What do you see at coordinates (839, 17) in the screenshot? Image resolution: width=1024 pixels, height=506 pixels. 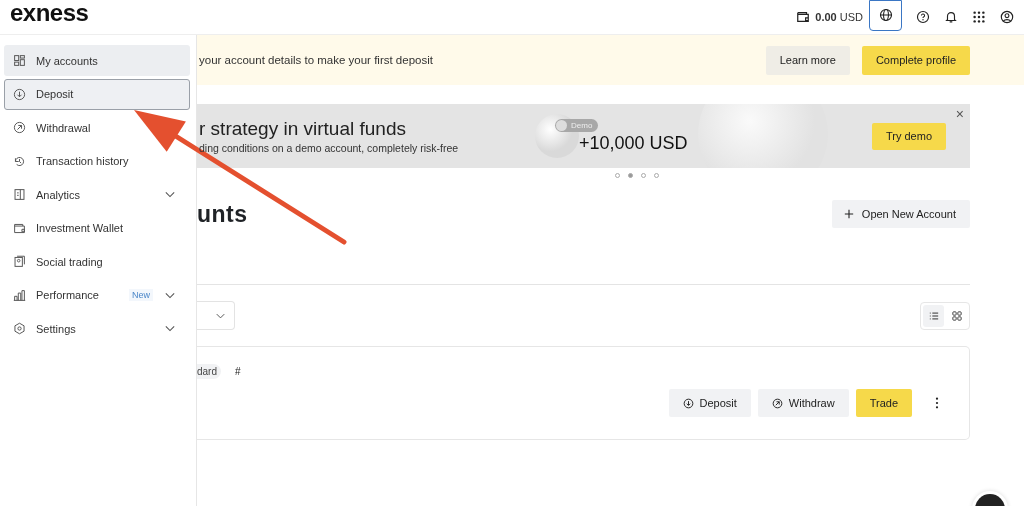 I see `balance-amount: 0.00 USD` at bounding box center [839, 17].